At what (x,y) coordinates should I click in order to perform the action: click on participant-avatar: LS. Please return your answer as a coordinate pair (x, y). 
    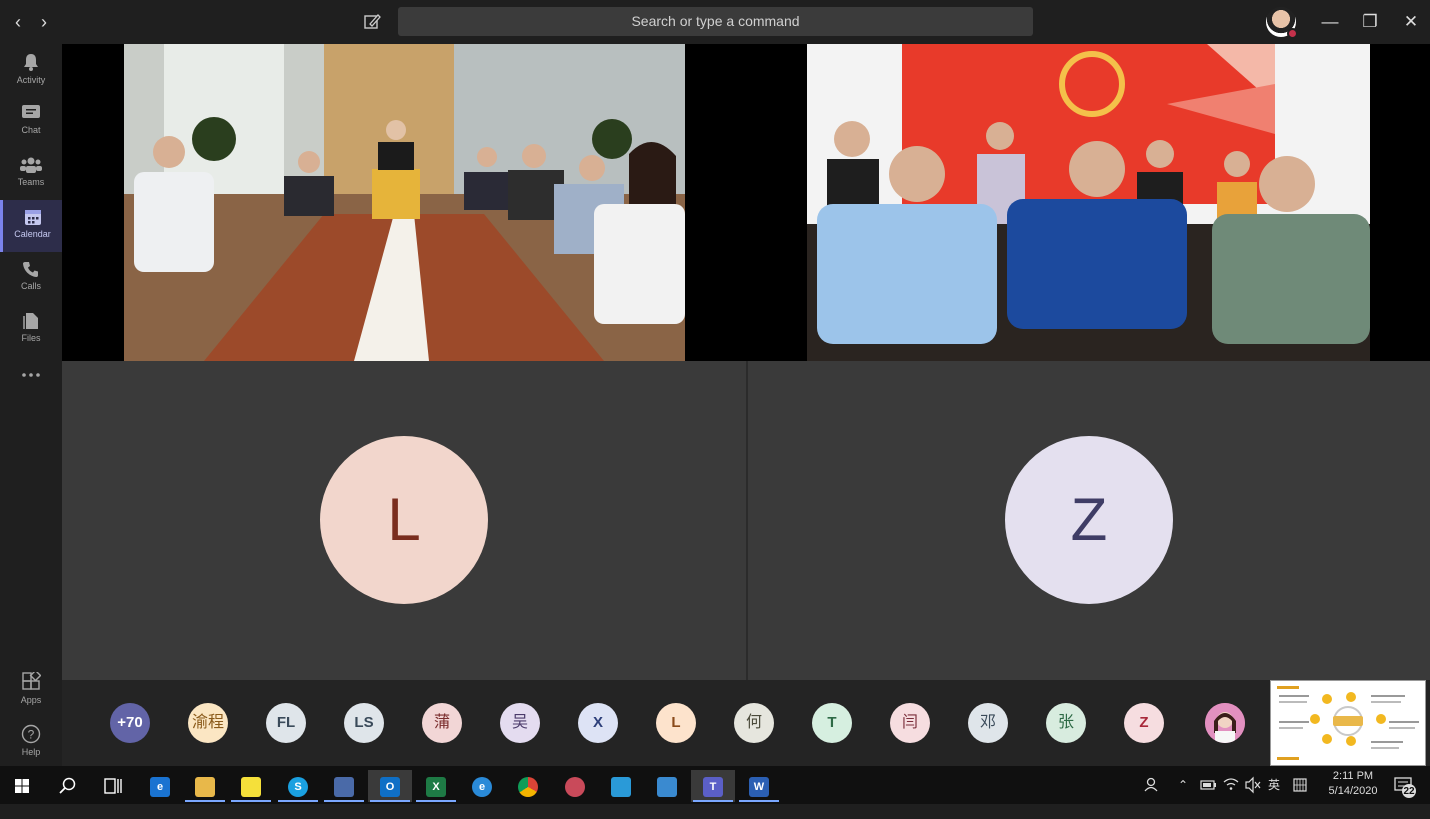
    Looking at the image, I should click on (364, 723).